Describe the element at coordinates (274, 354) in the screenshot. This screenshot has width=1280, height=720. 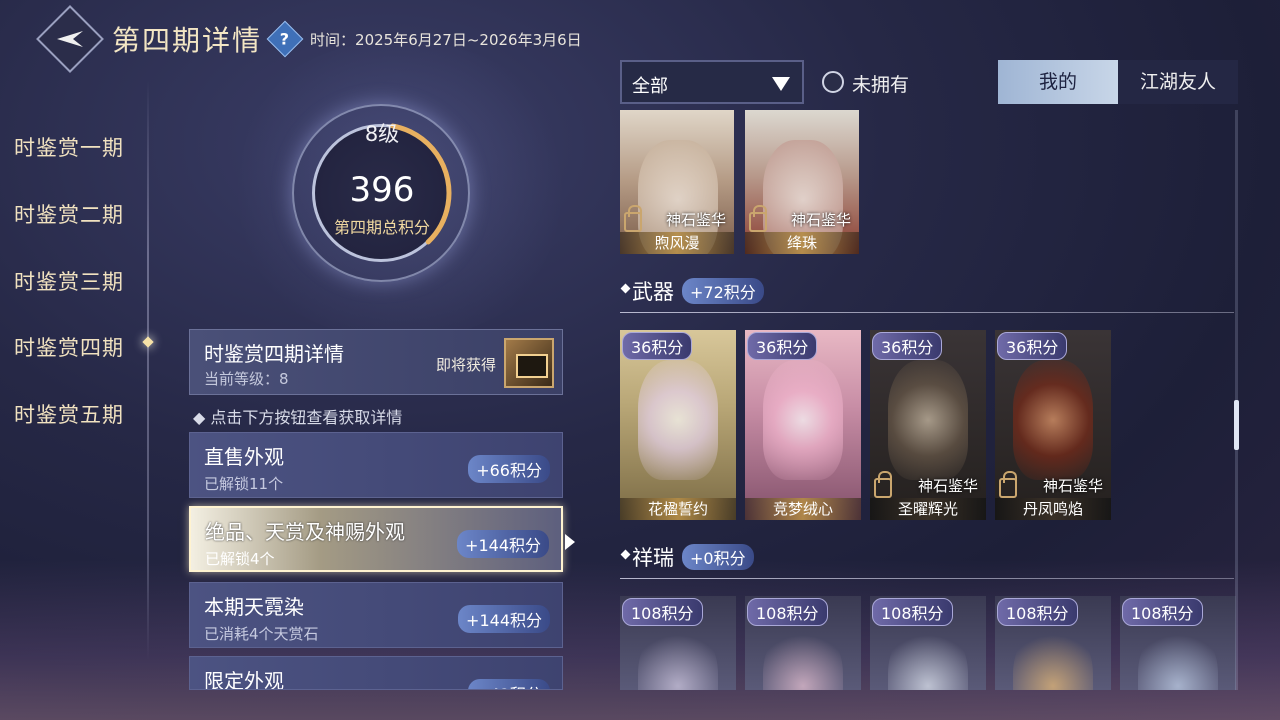
I see `detail-title: 时鉴赏四期详情` at that location.